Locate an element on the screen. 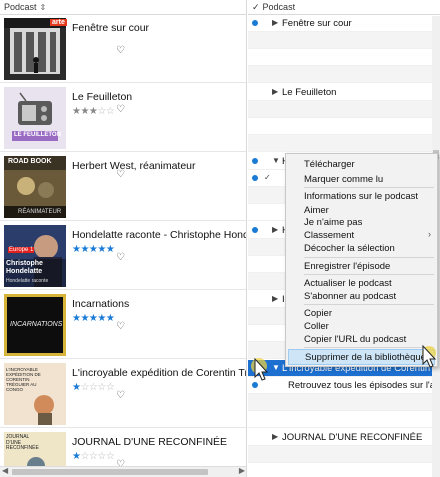 The height and width of the screenshot is (477, 440). feuilleton-cover-text: LE FEUILLETON is located at coordinates (37, 135).